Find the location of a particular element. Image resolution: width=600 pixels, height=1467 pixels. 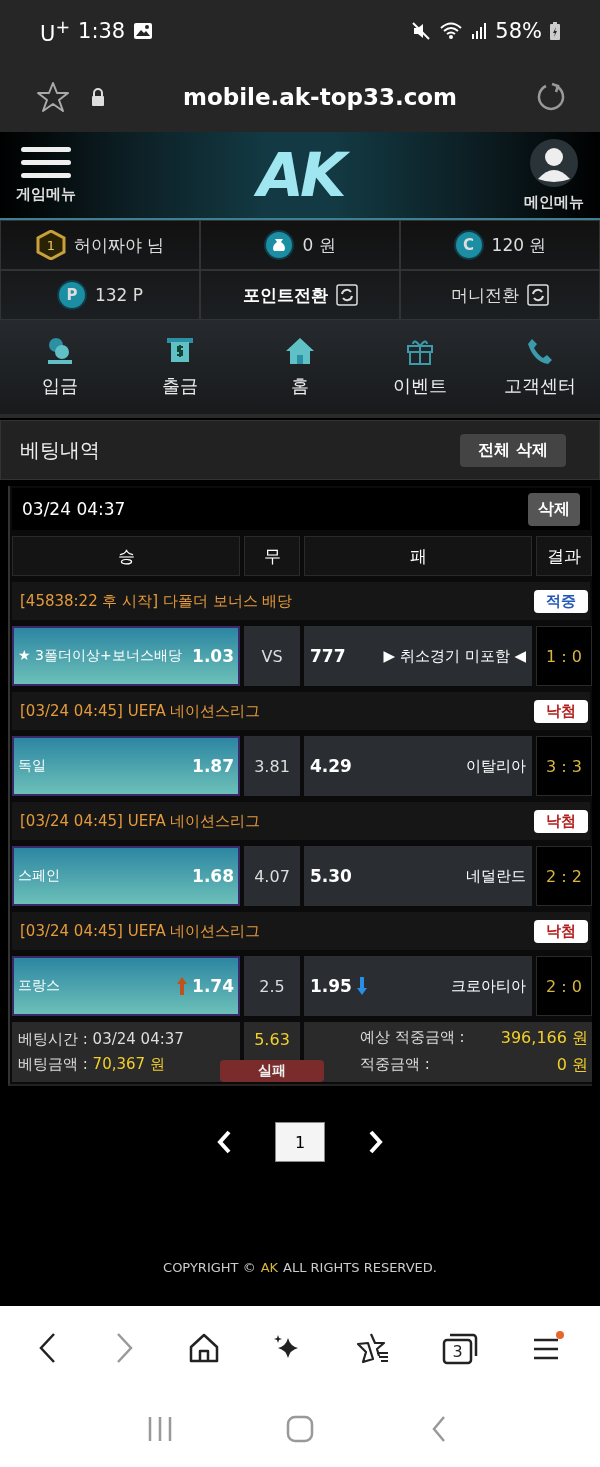

draw-pick: 3.81 is located at coordinates (272, 766).